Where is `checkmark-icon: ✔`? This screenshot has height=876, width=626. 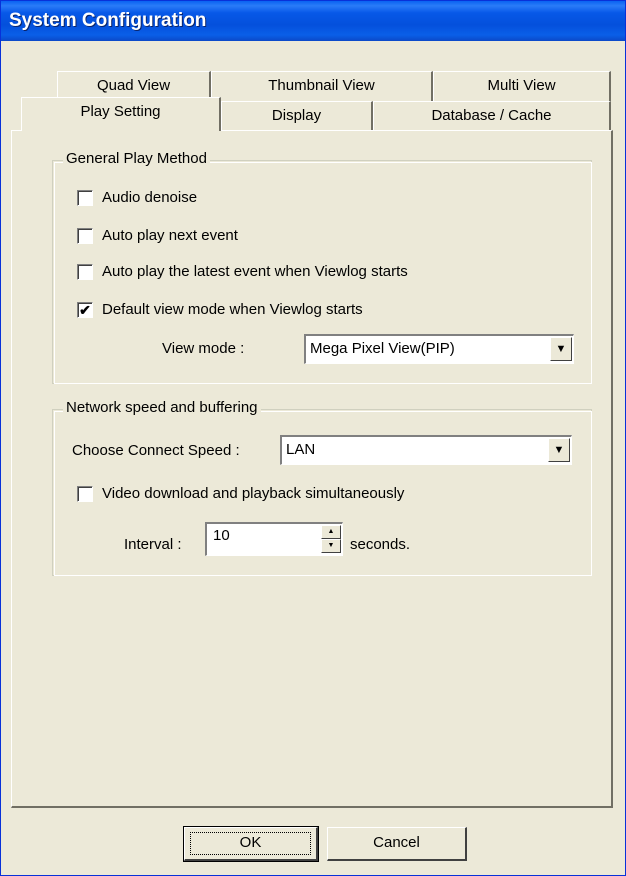 checkmark-icon: ✔ is located at coordinates (85, 310).